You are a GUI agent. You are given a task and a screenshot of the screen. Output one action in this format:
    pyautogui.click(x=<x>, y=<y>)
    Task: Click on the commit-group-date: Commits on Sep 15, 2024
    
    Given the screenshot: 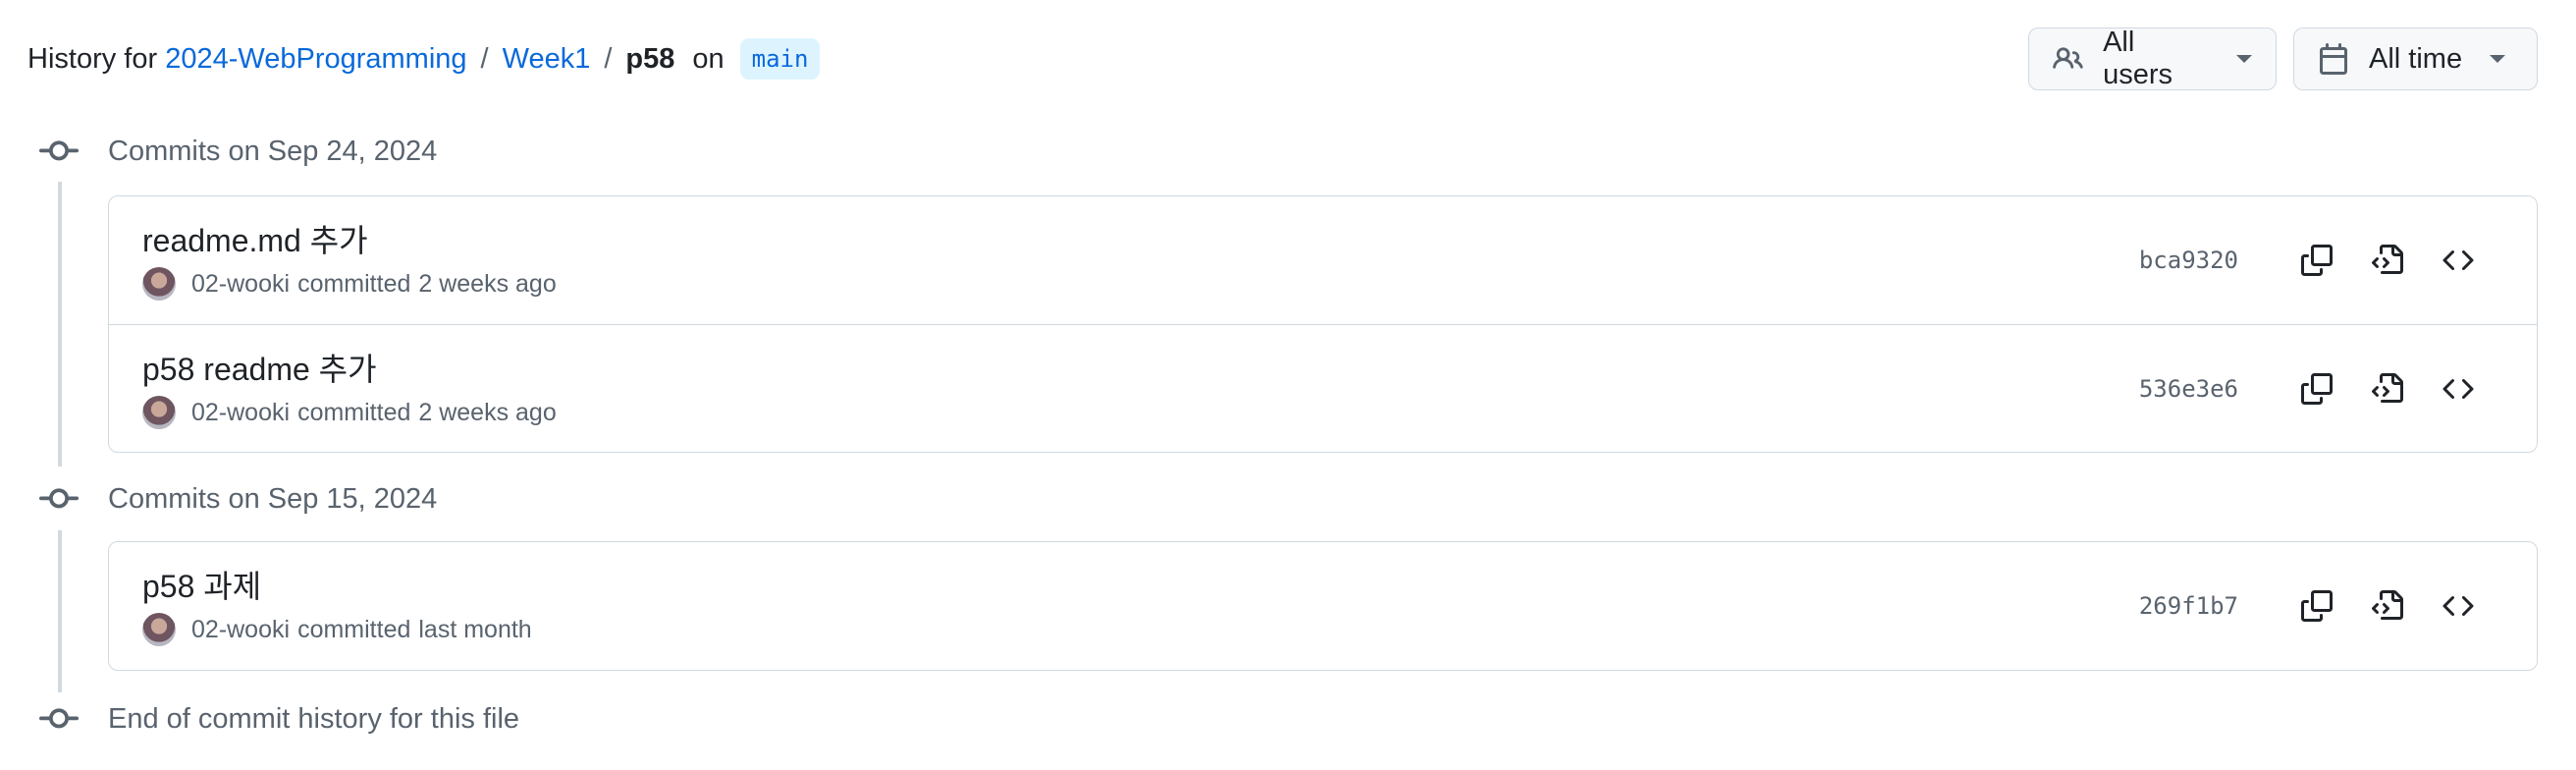 What is the action you would take?
    pyautogui.click(x=273, y=498)
    